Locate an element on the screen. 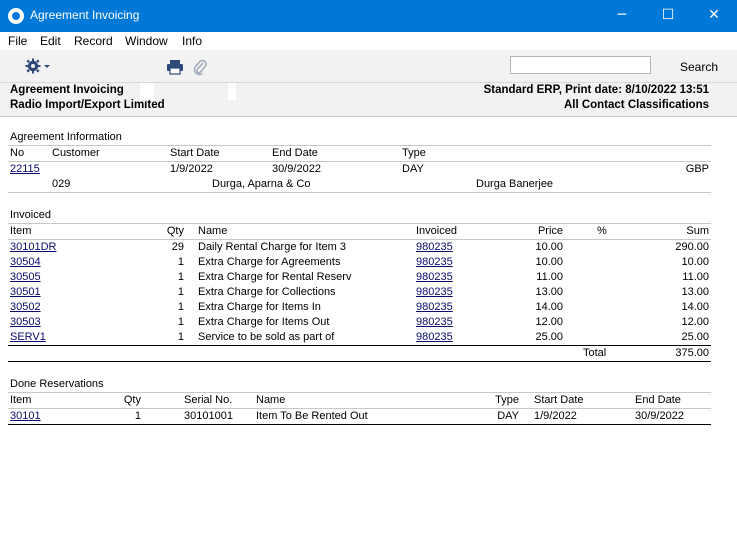  item-name: Extra Charge for Items Out is located at coordinates (264, 322).